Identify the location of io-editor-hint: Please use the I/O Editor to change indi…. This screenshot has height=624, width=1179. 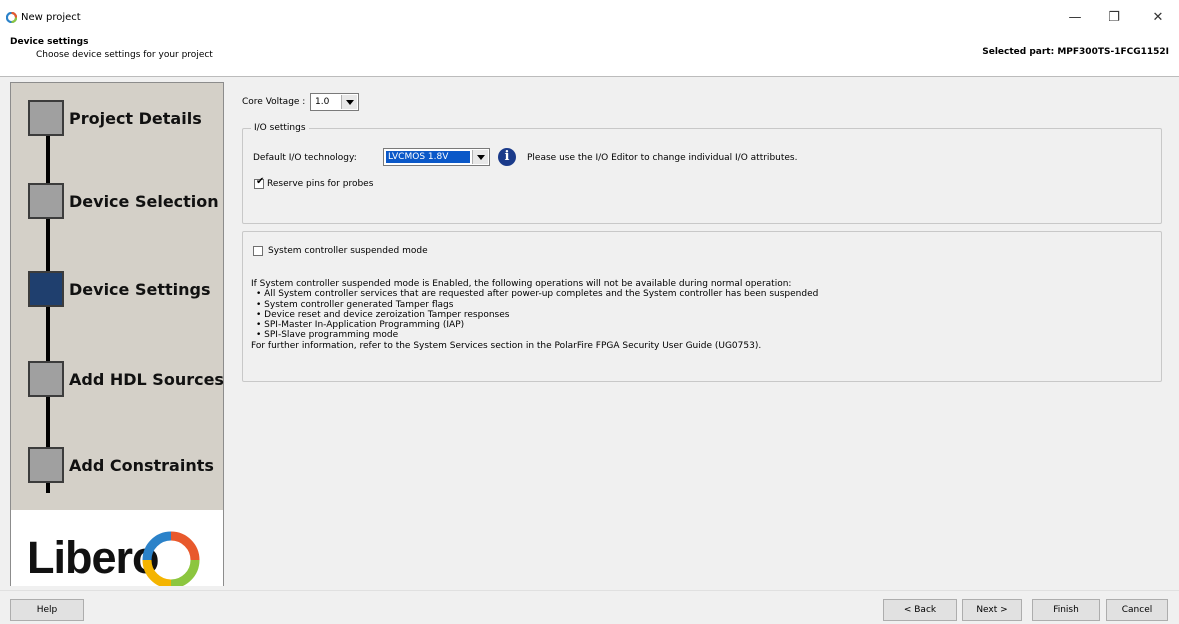
(662, 158).